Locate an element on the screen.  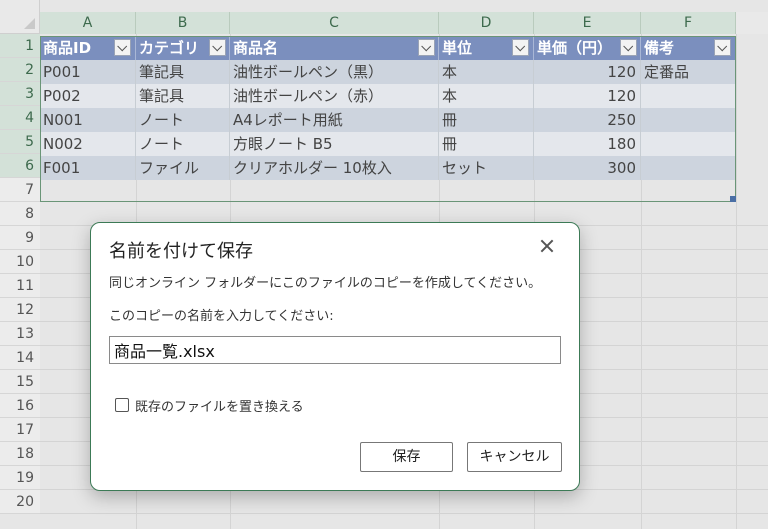
row-header: 3 is located at coordinates (20, 94).